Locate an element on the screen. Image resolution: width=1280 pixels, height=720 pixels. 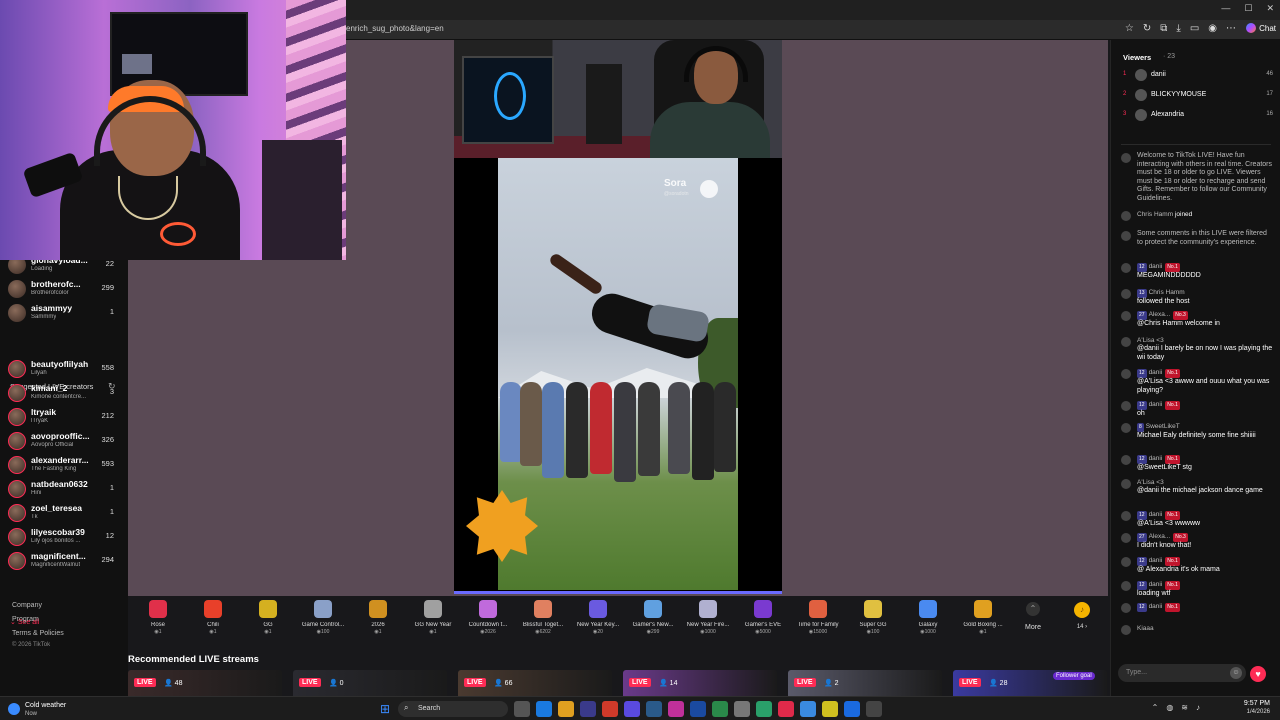
sidebar-account: zoel_teresea Tk 1 is located at coordinates (64, 513).